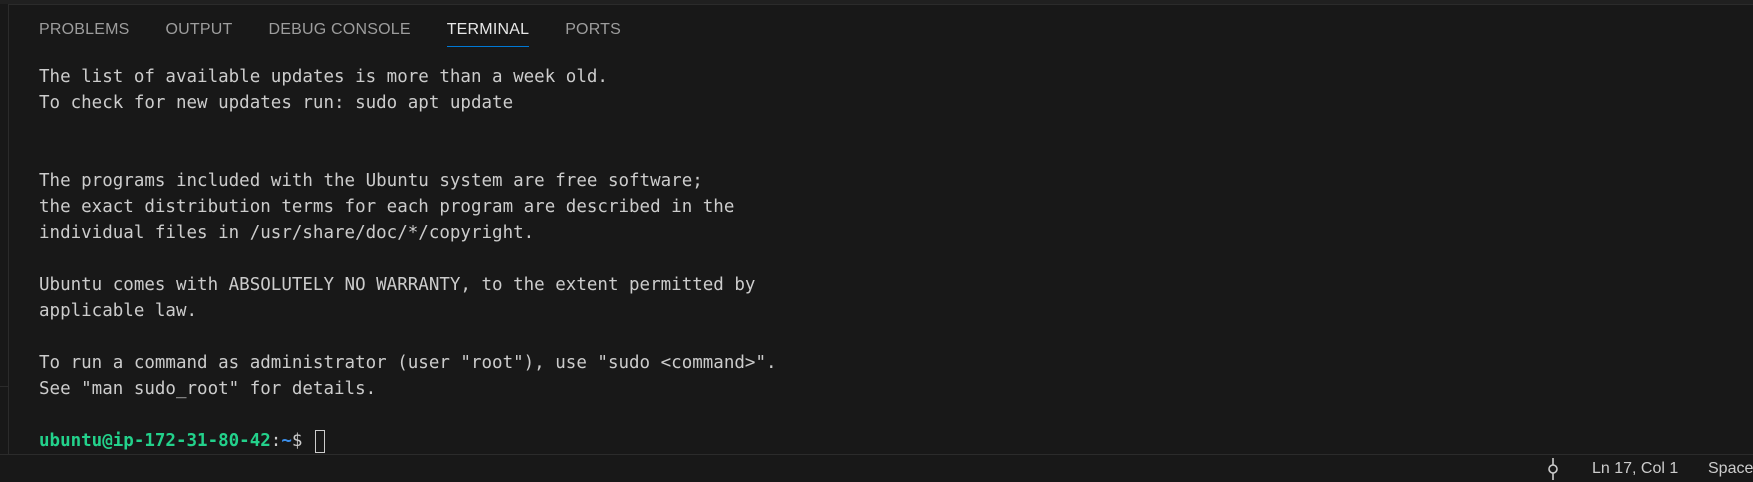 The width and height of the screenshot is (1753, 482). What do you see at coordinates (302, 441) in the screenshot?
I see `prompt-symbol: $` at bounding box center [302, 441].